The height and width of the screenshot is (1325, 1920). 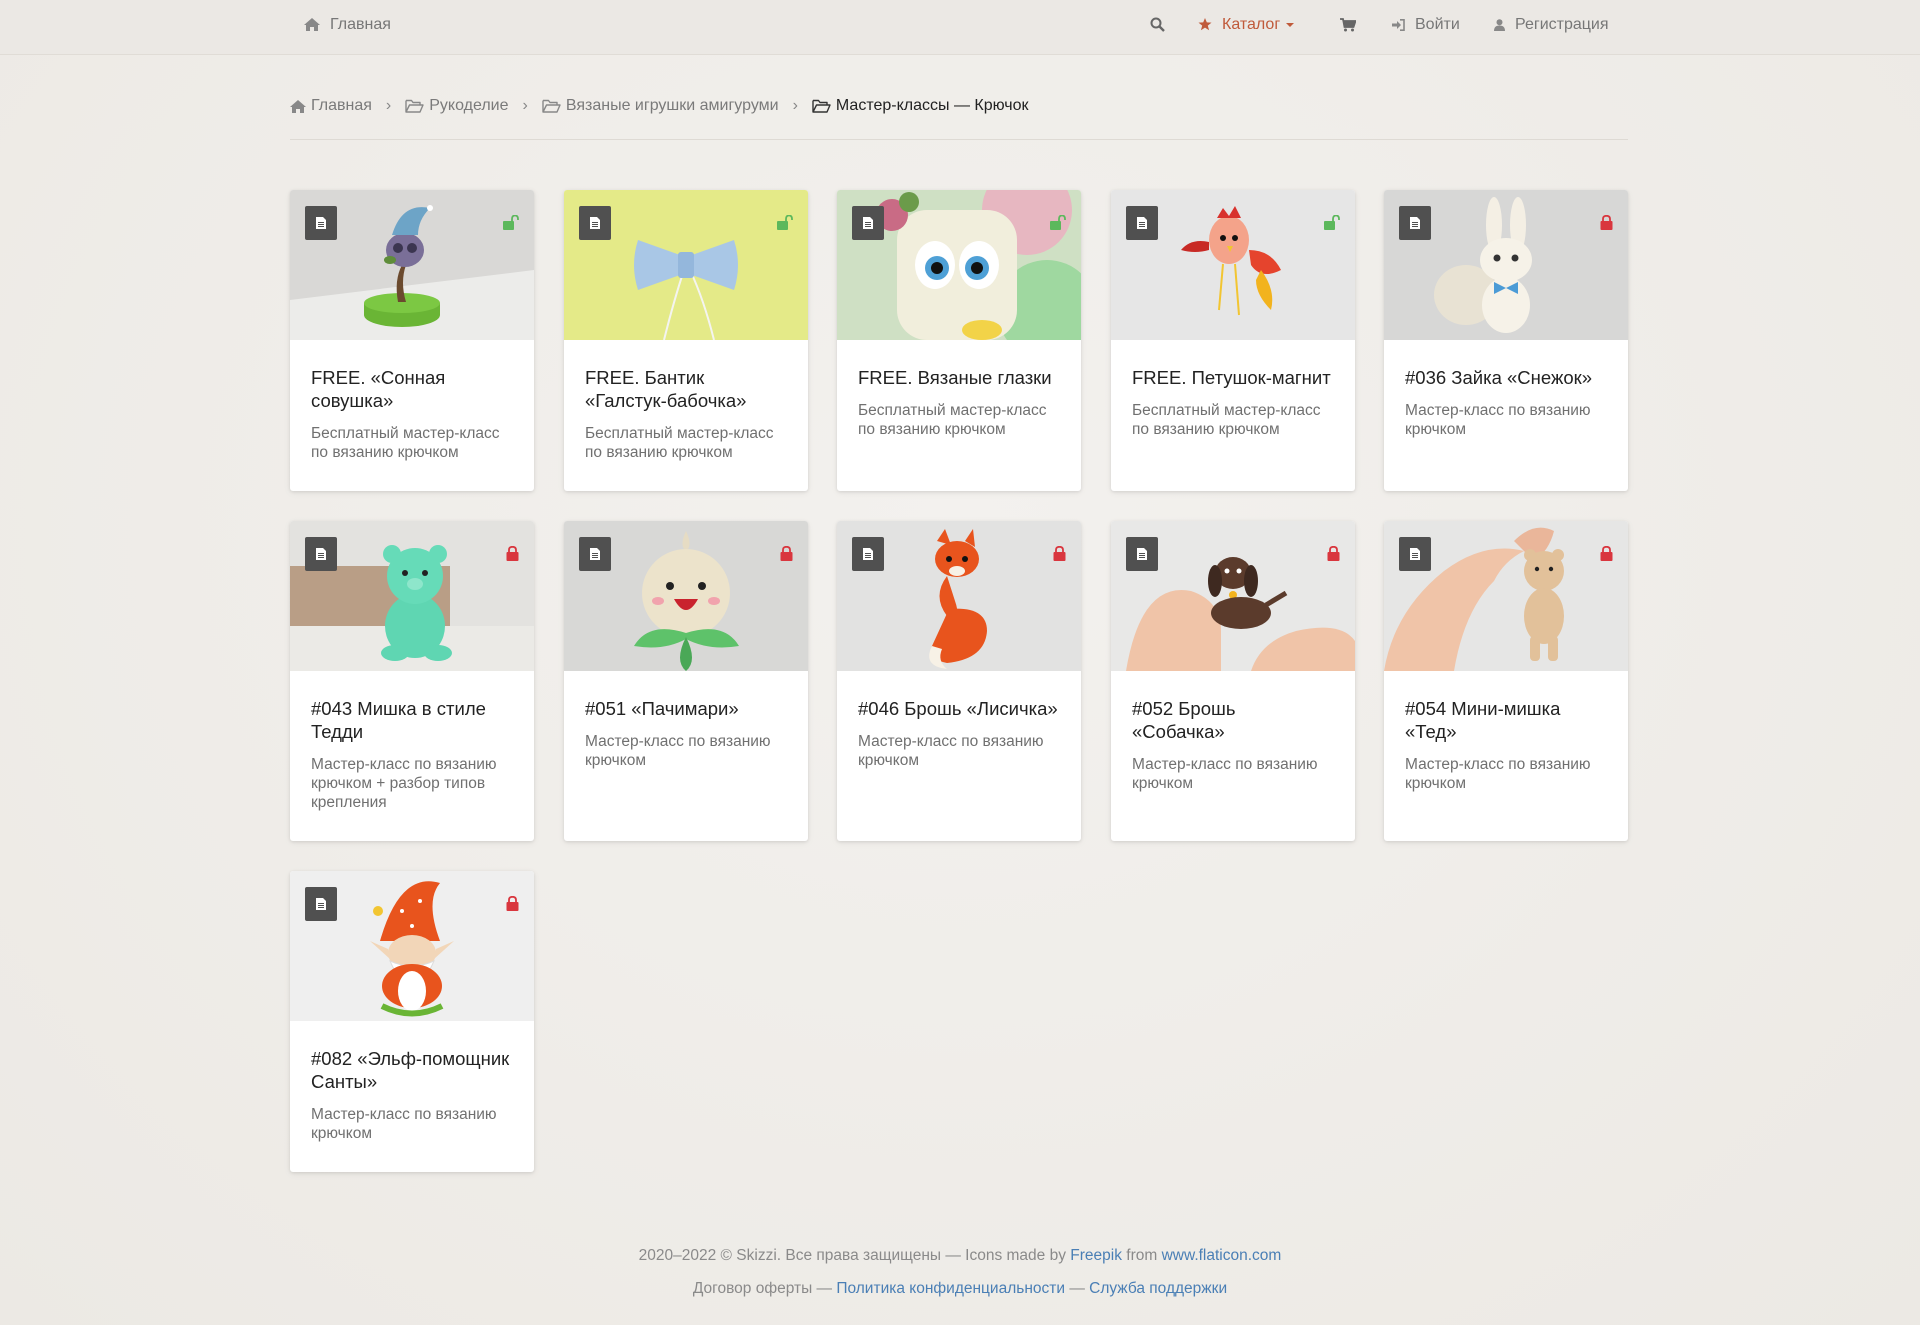 What do you see at coordinates (1499, 377) in the screenshot?
I see `card-title: #036 Зайка «Снежок»` at bounding box center [1499, 377].